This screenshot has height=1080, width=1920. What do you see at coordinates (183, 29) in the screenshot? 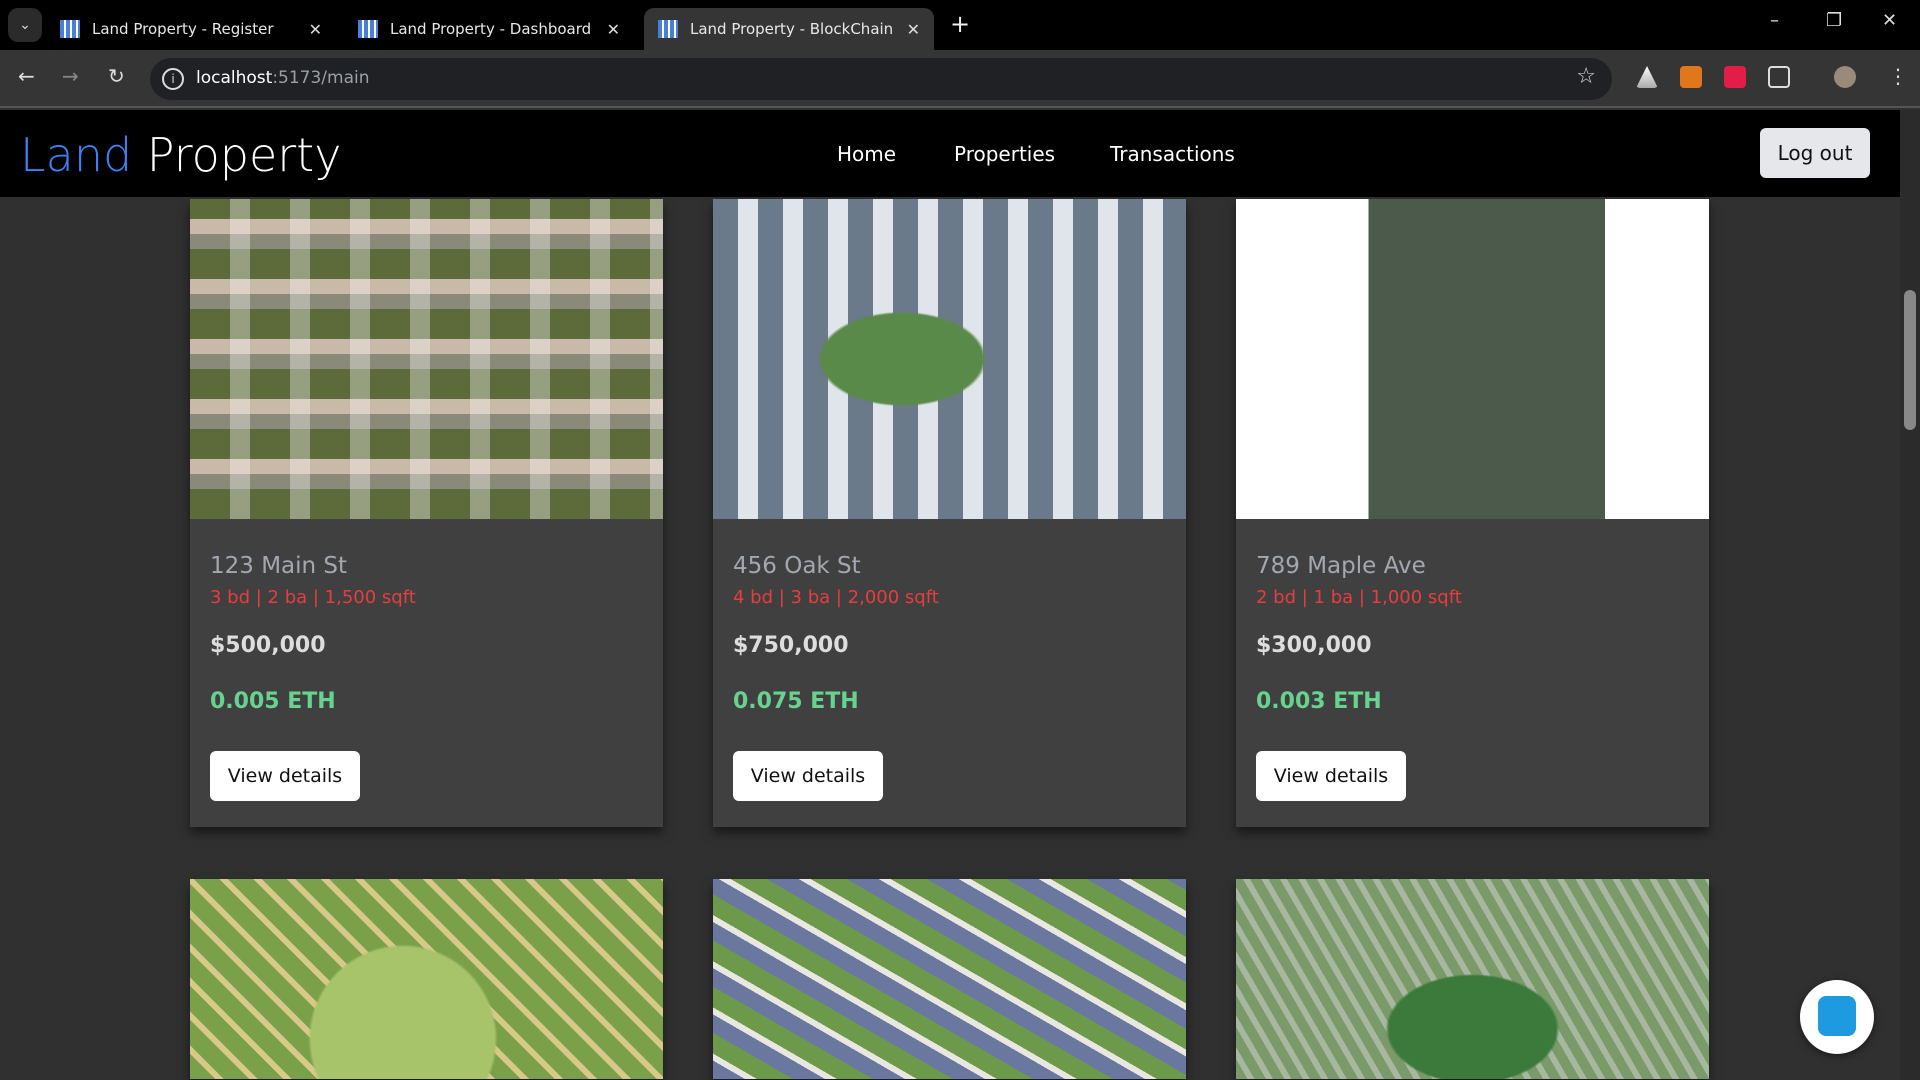
I see `tab-title: Land Property - Register` at bounding box center [183, 29].